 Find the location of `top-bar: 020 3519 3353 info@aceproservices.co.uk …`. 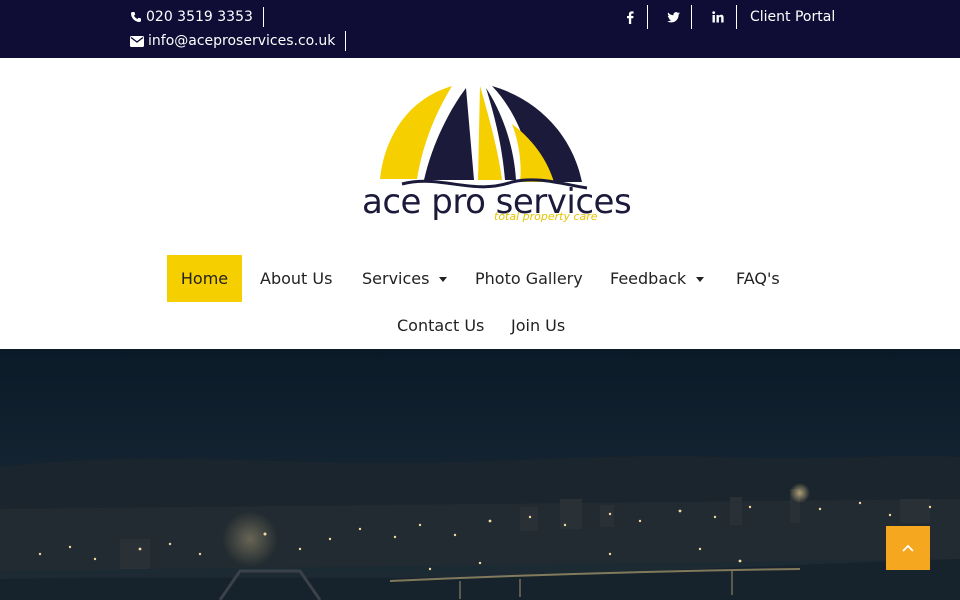

top-bar: 020 3519 3353 info@aceproservices.co.uk … is located at coordinates (480, 29).